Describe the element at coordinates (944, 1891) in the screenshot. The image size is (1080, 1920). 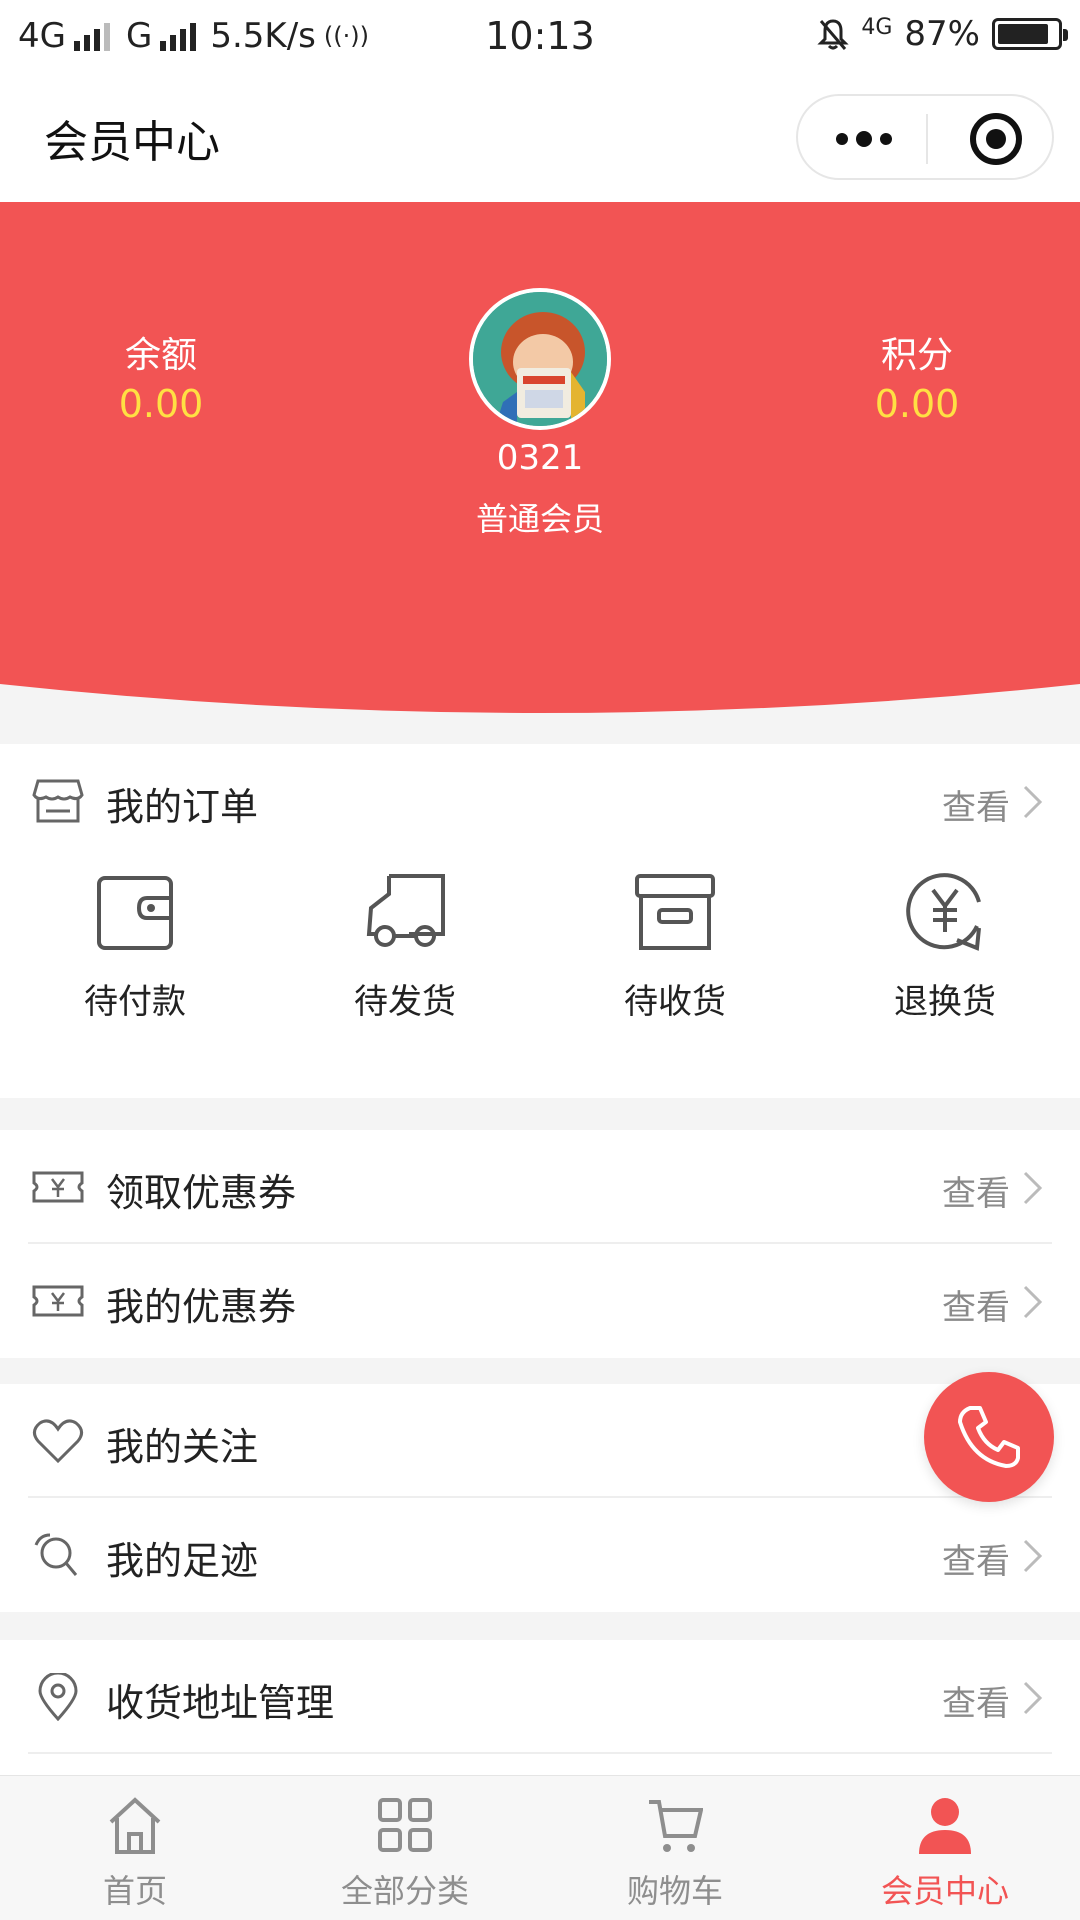
I see `tab-member-center-label: 会员中心` at that location.